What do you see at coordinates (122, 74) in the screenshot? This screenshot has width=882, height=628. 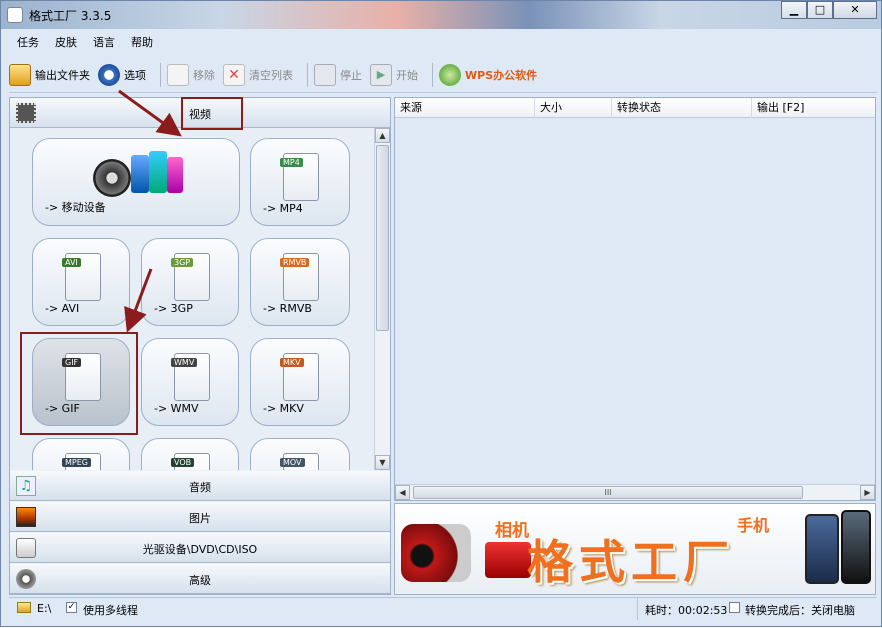 I see `options-button: 选项` at bounding box center [122, 74].